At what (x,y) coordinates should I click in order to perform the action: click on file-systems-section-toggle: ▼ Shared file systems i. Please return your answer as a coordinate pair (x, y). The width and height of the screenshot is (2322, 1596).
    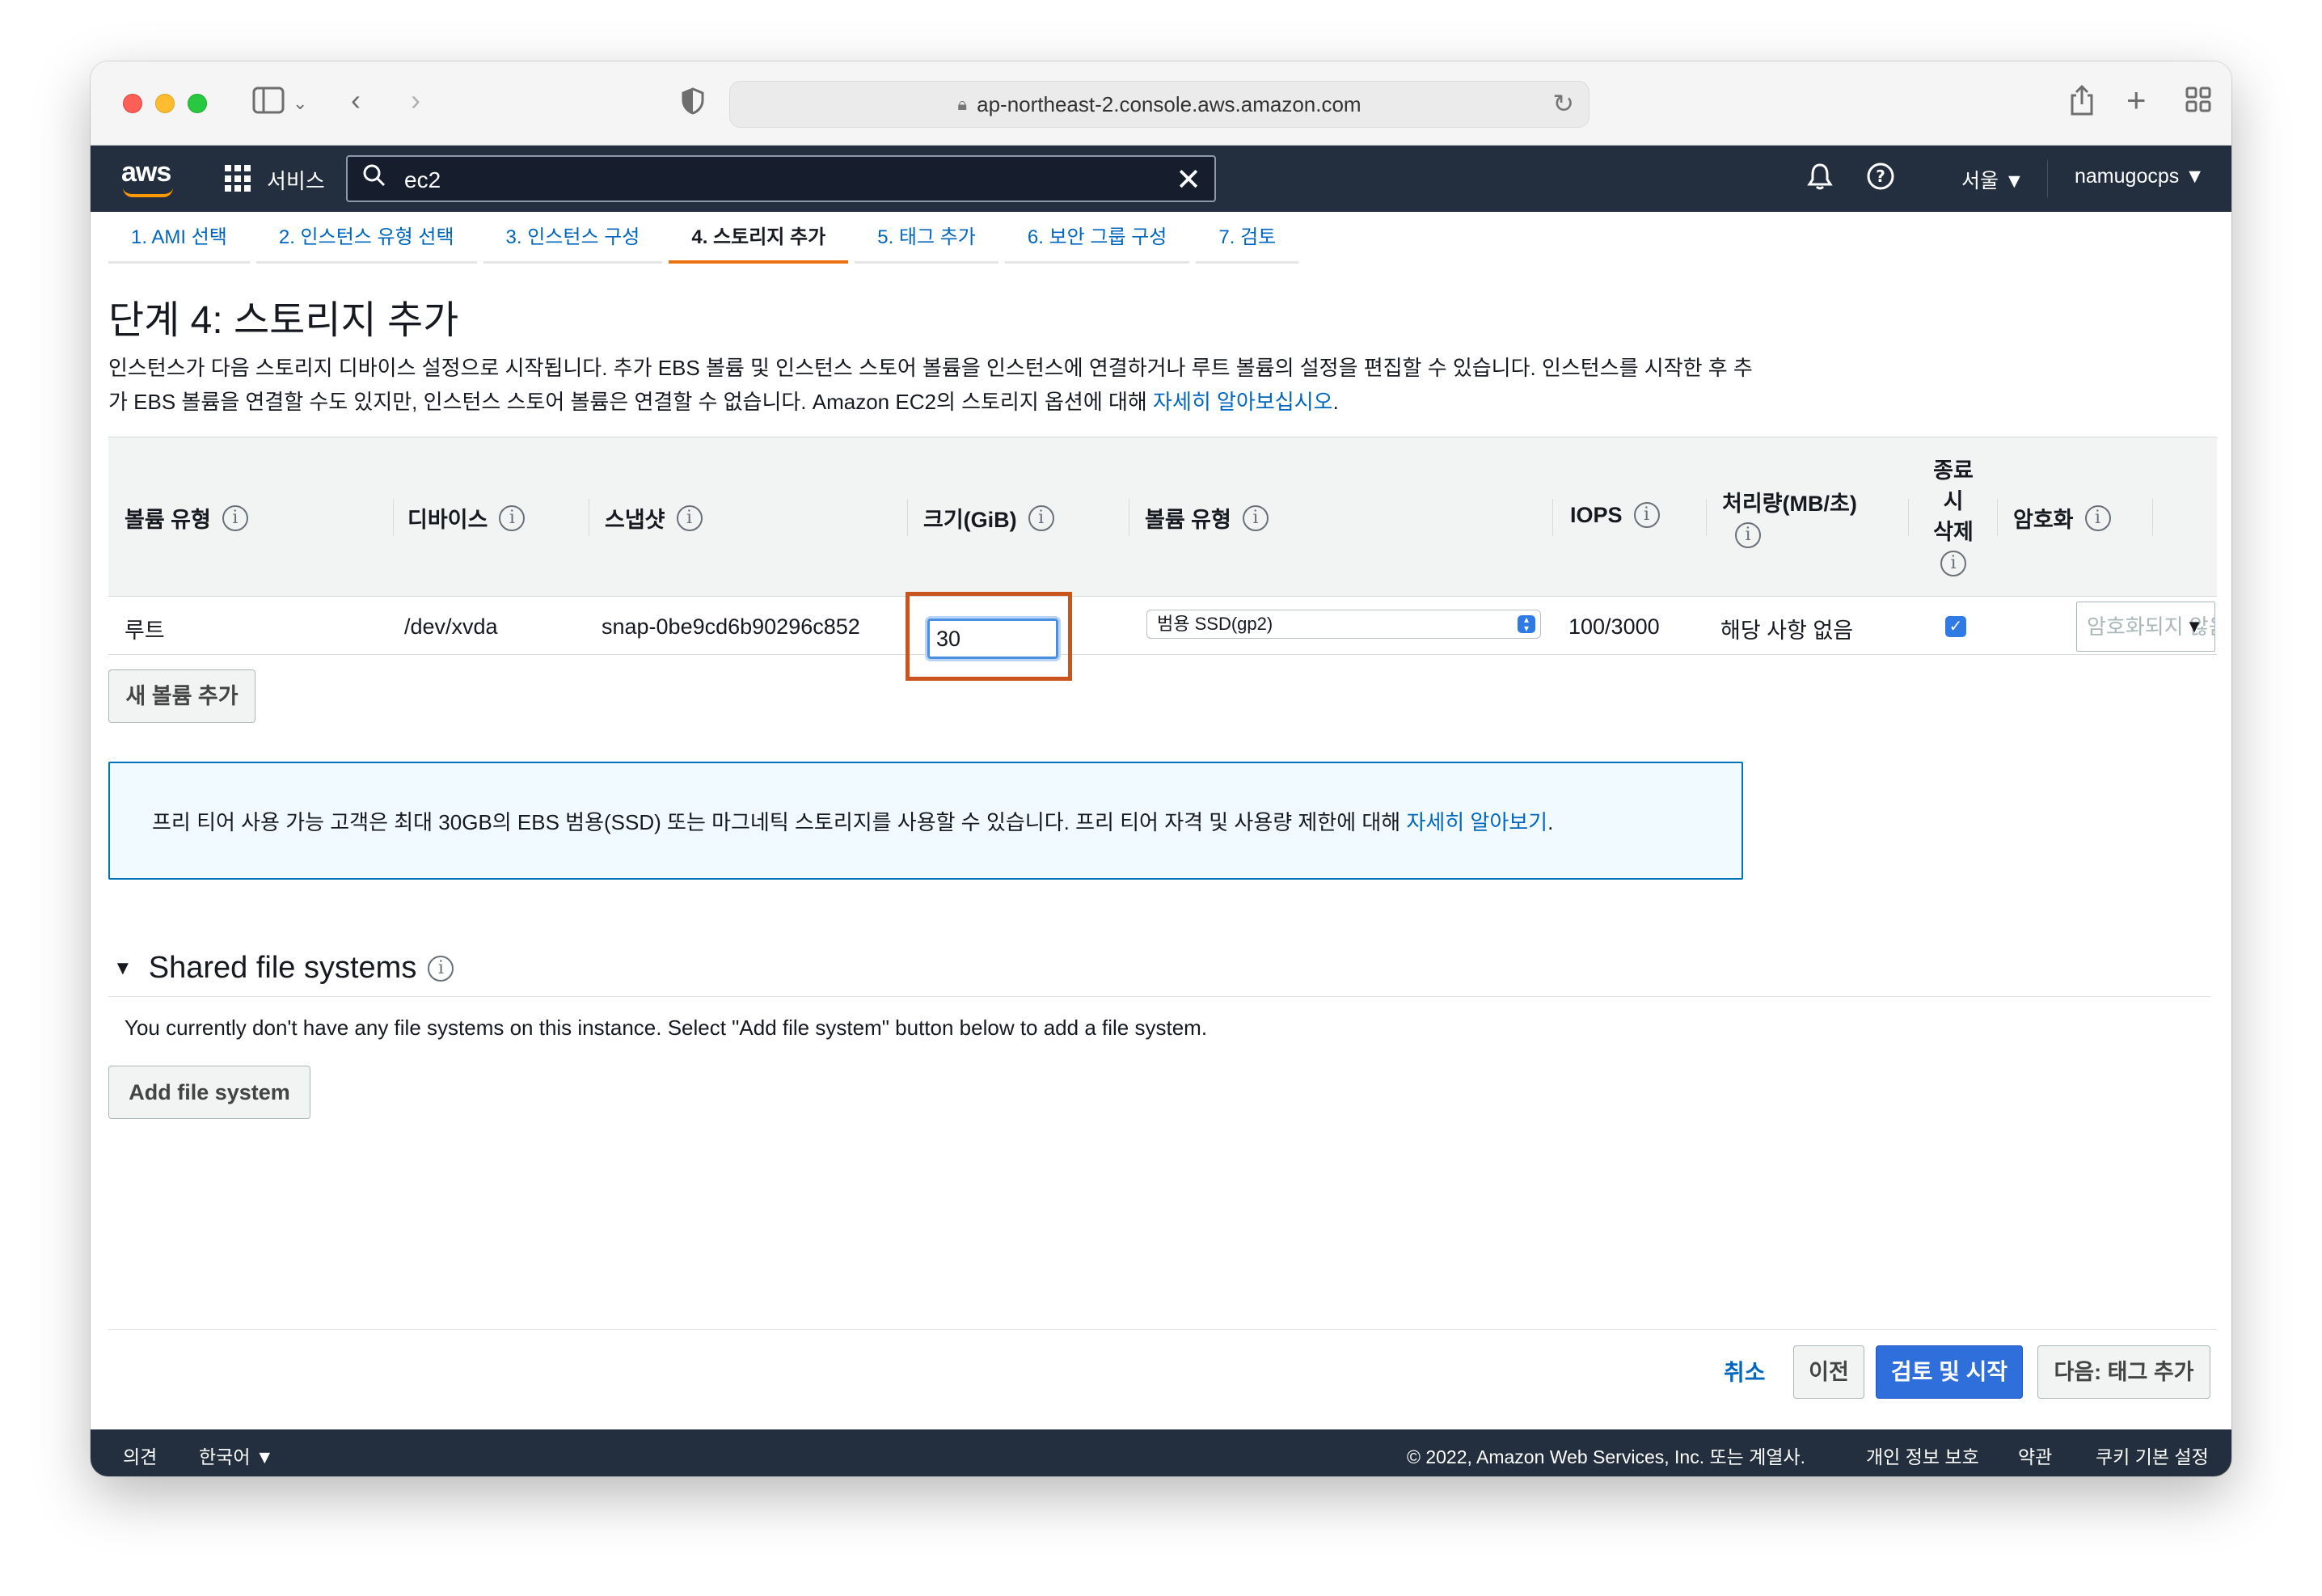
    Looking at the image, I should click on (283, 968).